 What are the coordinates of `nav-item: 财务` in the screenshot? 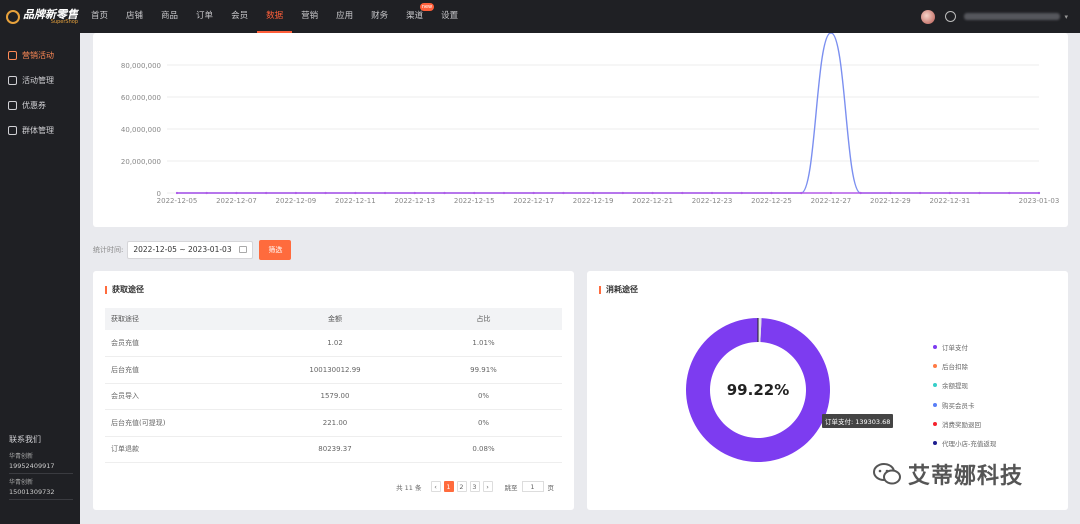 It's located at (379, 16).